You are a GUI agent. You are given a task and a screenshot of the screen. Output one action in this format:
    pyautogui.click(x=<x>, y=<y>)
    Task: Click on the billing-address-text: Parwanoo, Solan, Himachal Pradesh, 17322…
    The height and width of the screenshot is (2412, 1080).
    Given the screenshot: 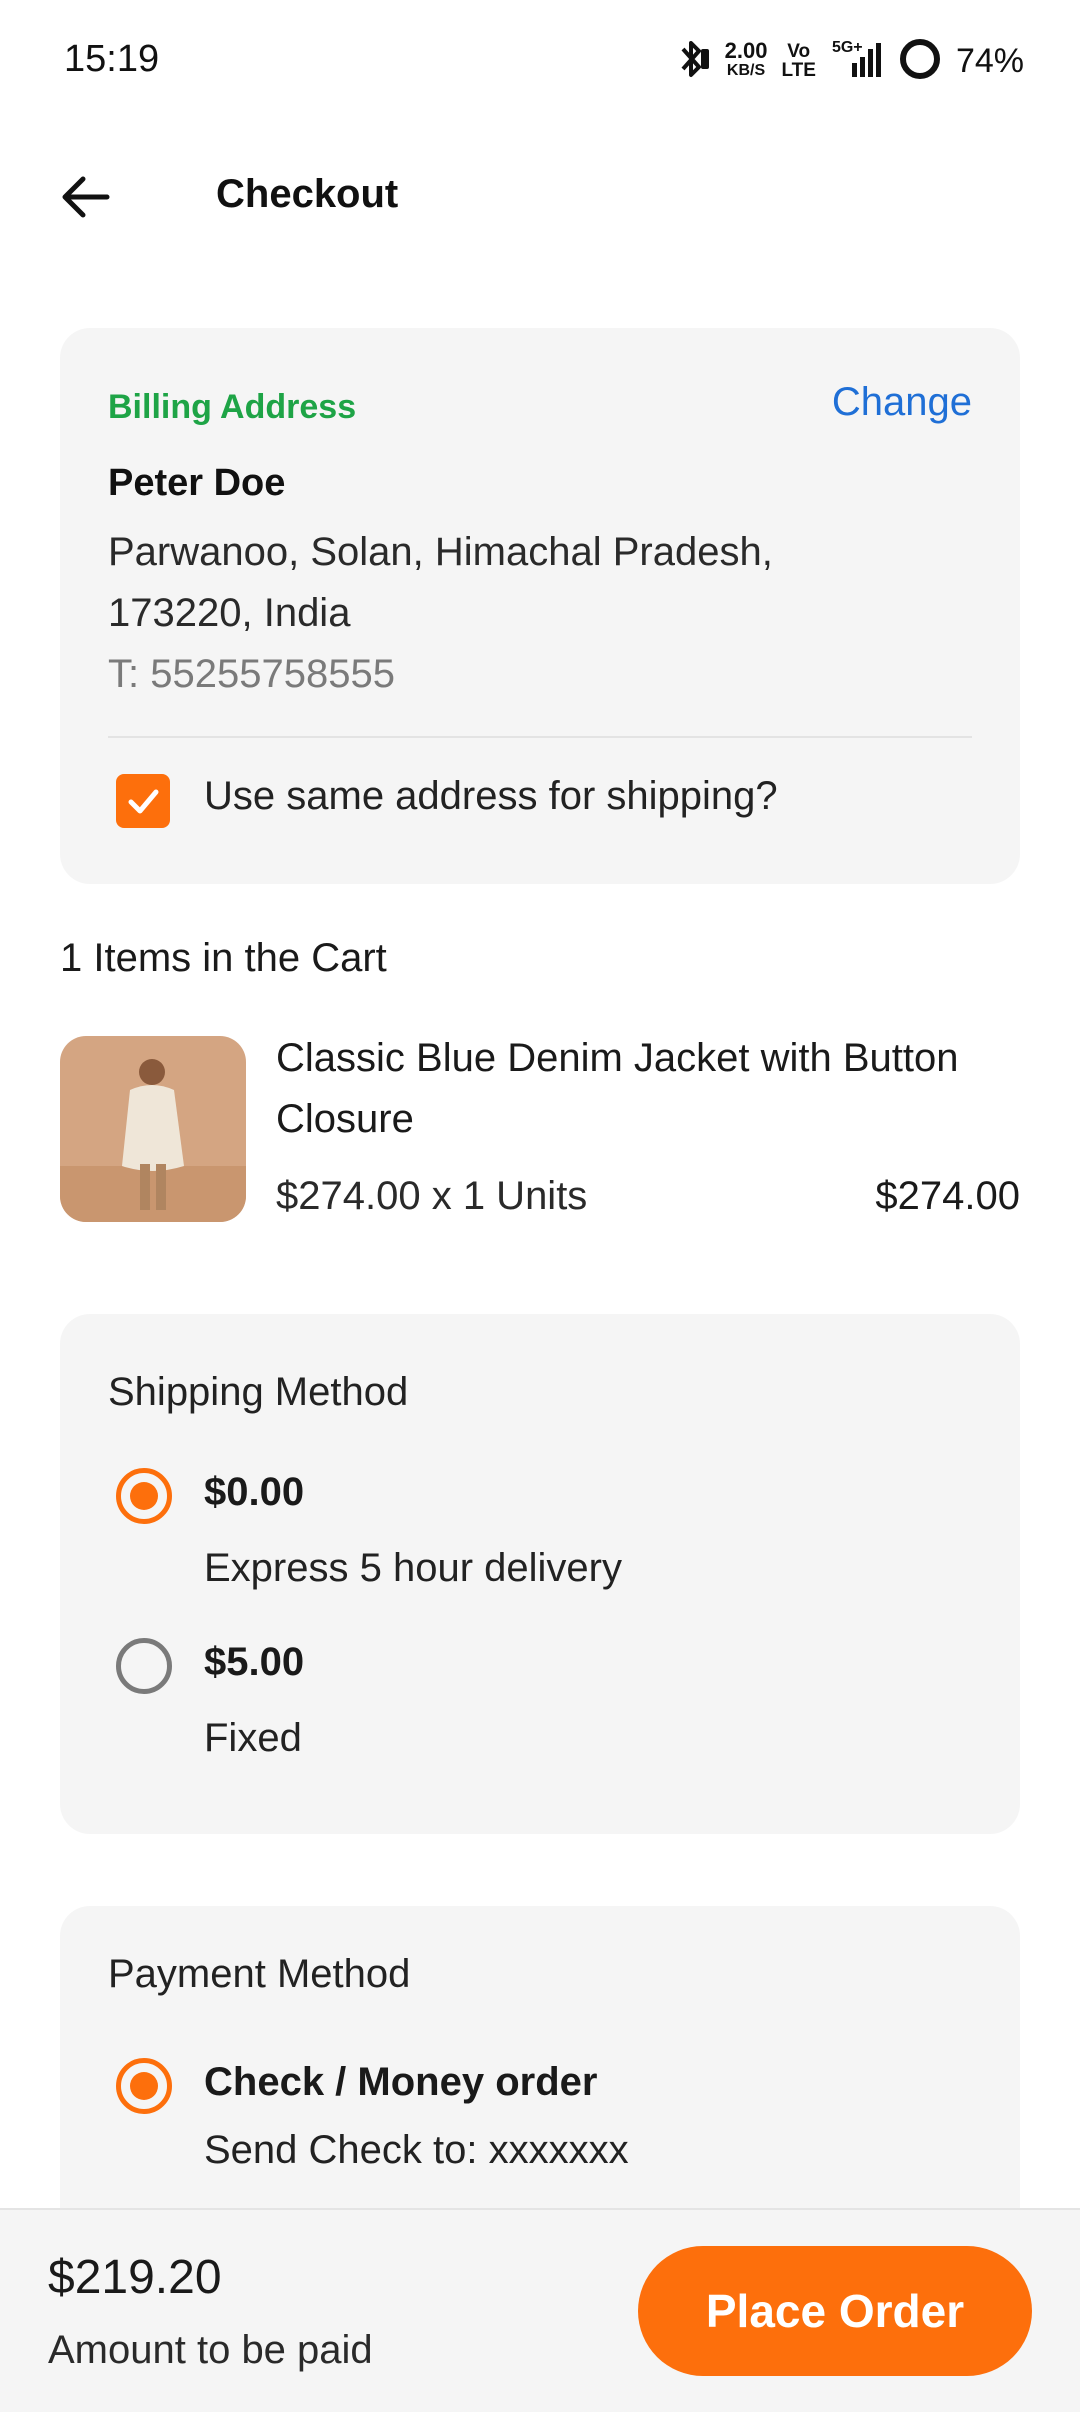 What is the action you would take?
    pyautogui.click(x=440, y=582)
    